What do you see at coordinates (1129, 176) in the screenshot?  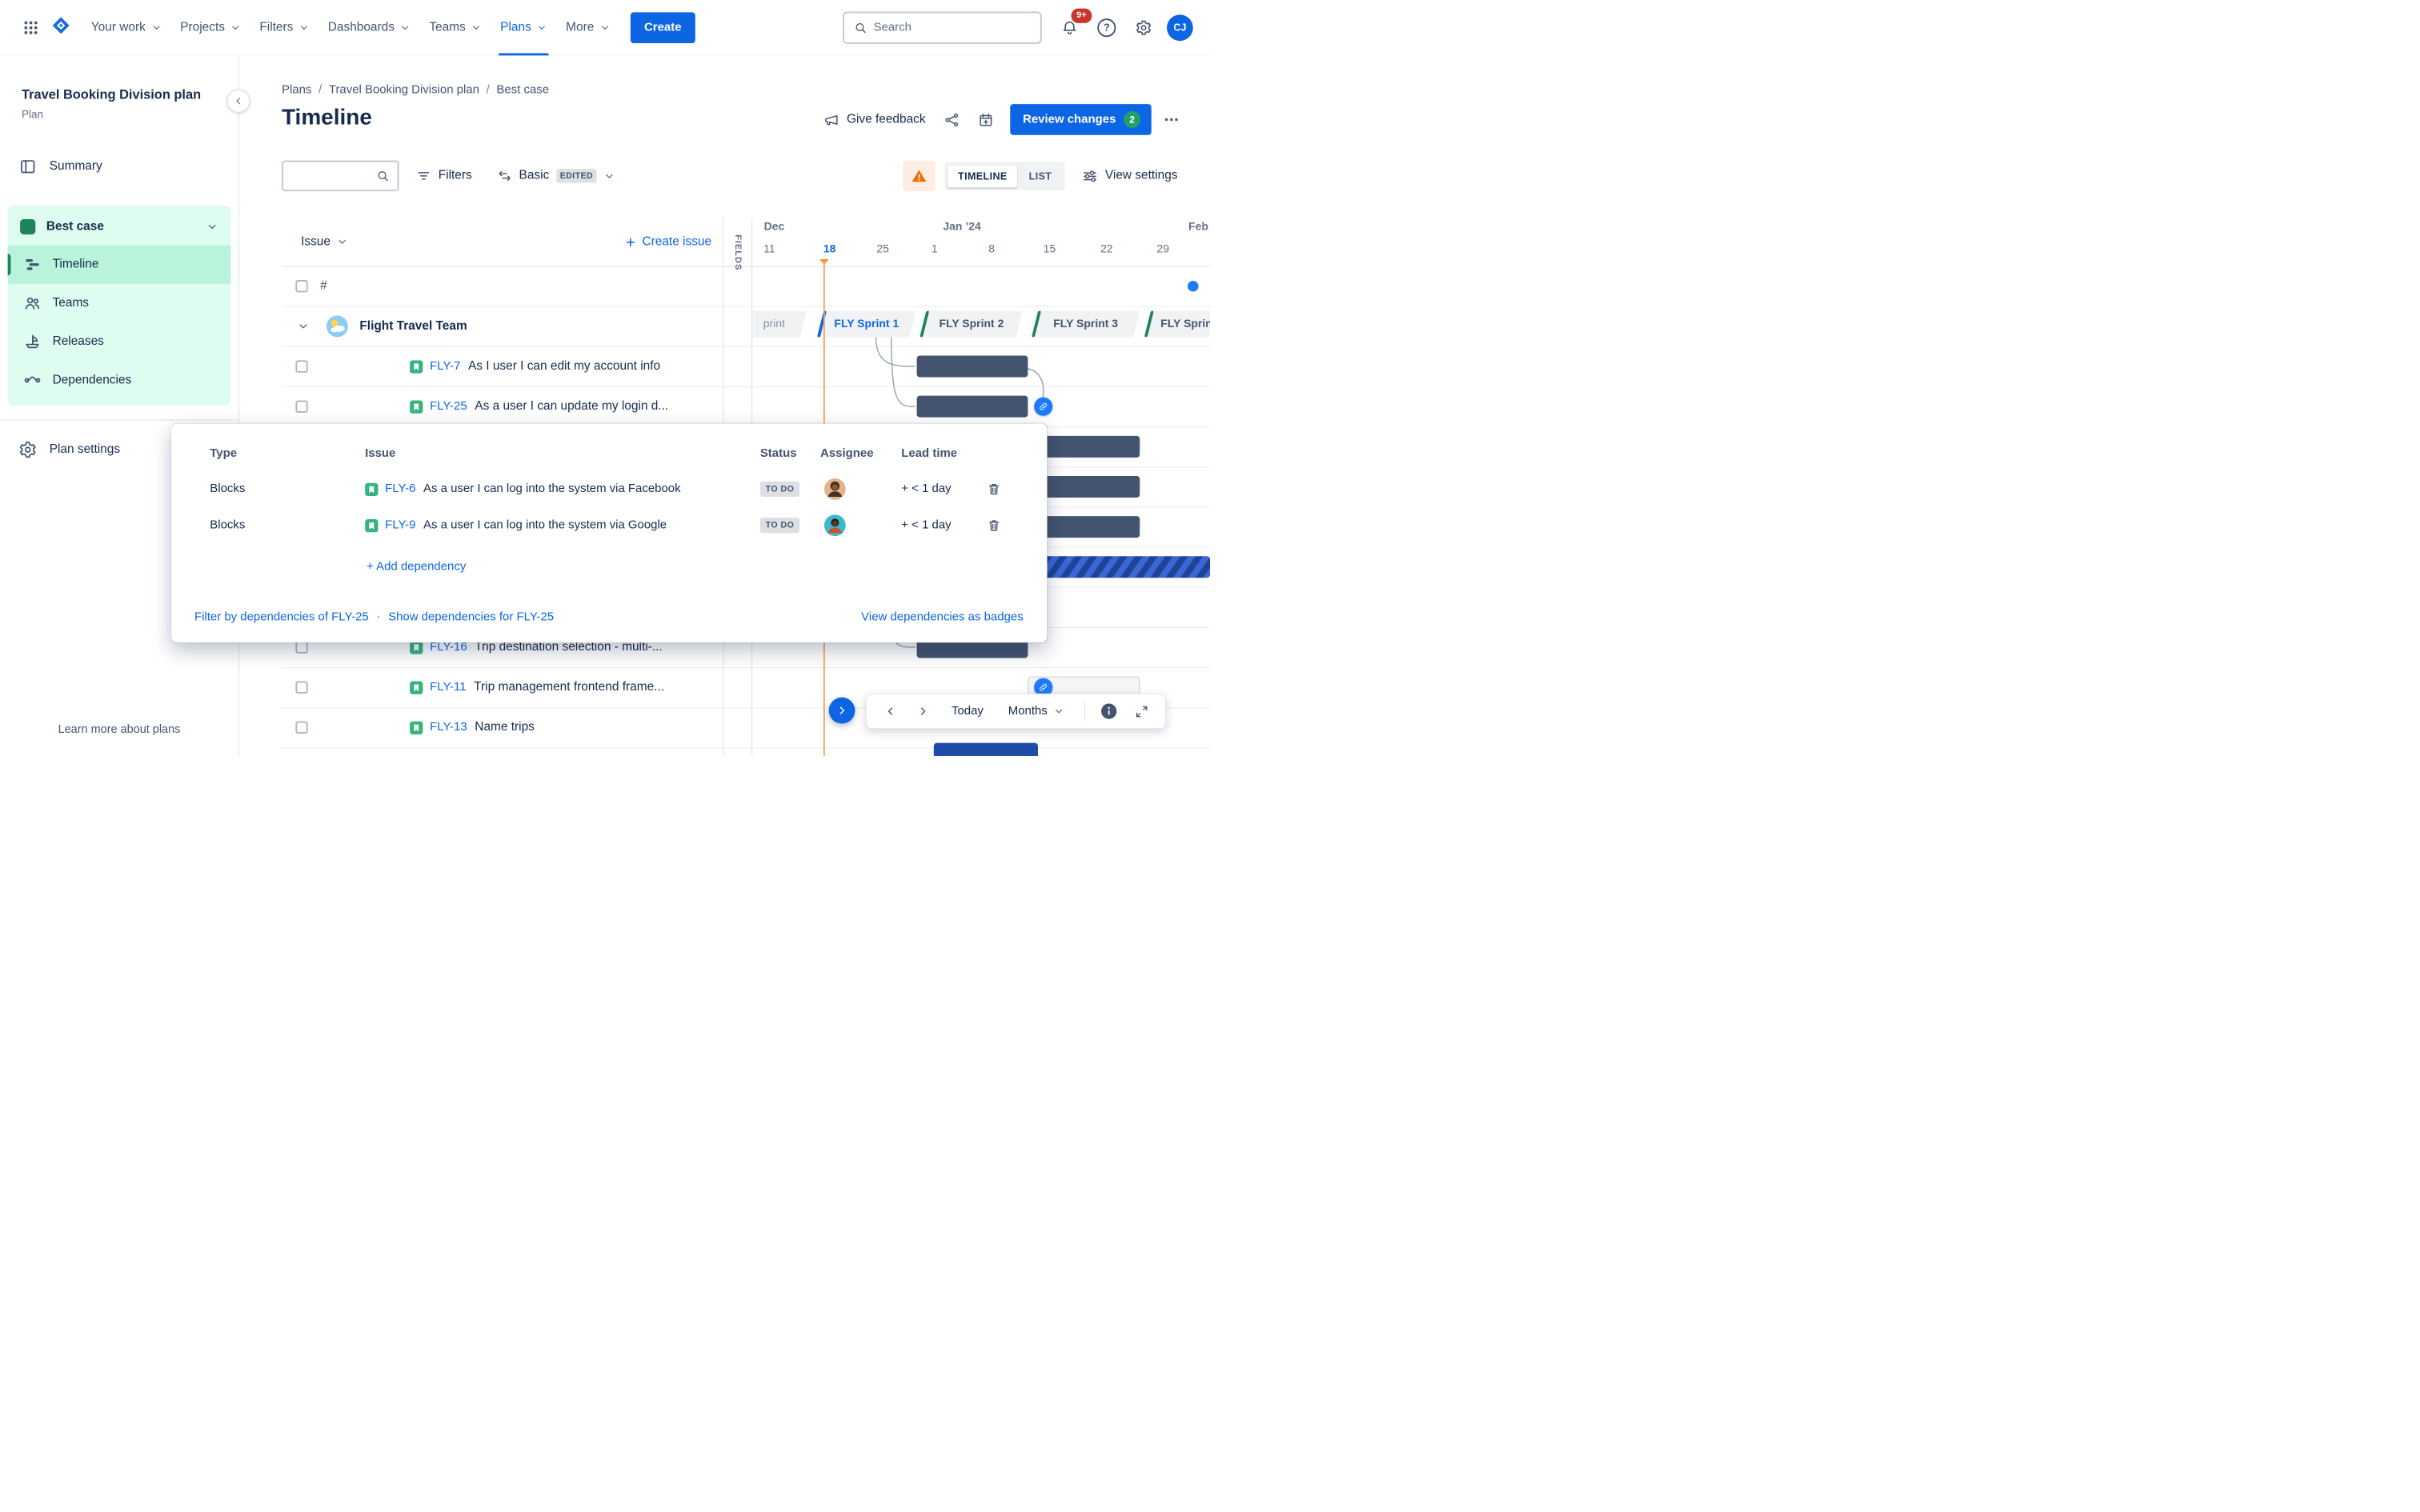 I see `view-settings-button: View settings` at bounding box center [1129, 176].